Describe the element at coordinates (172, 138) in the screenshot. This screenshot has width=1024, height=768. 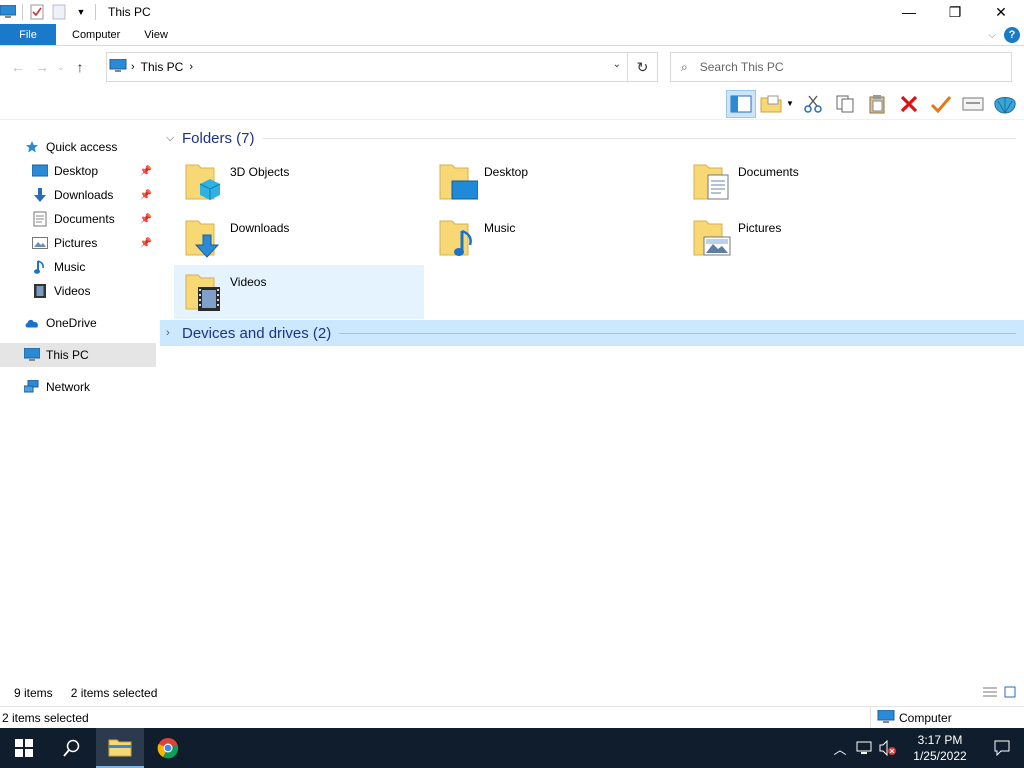
I see `chevron-down-icon: ⌵` at that location.